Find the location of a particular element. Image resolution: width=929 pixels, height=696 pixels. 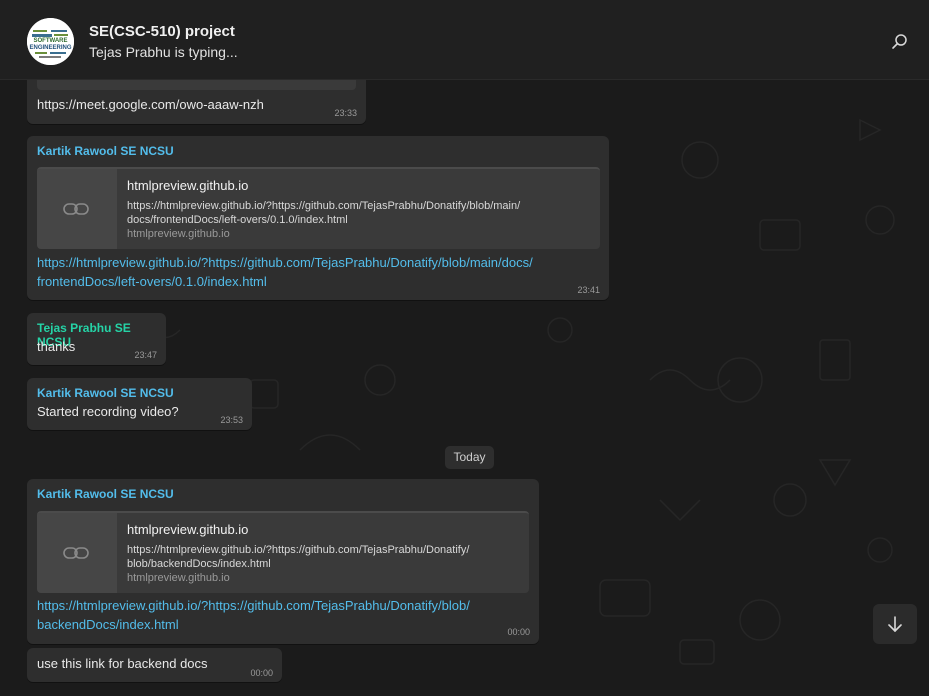

message-text: thanks is located at coordinates (56, 346).